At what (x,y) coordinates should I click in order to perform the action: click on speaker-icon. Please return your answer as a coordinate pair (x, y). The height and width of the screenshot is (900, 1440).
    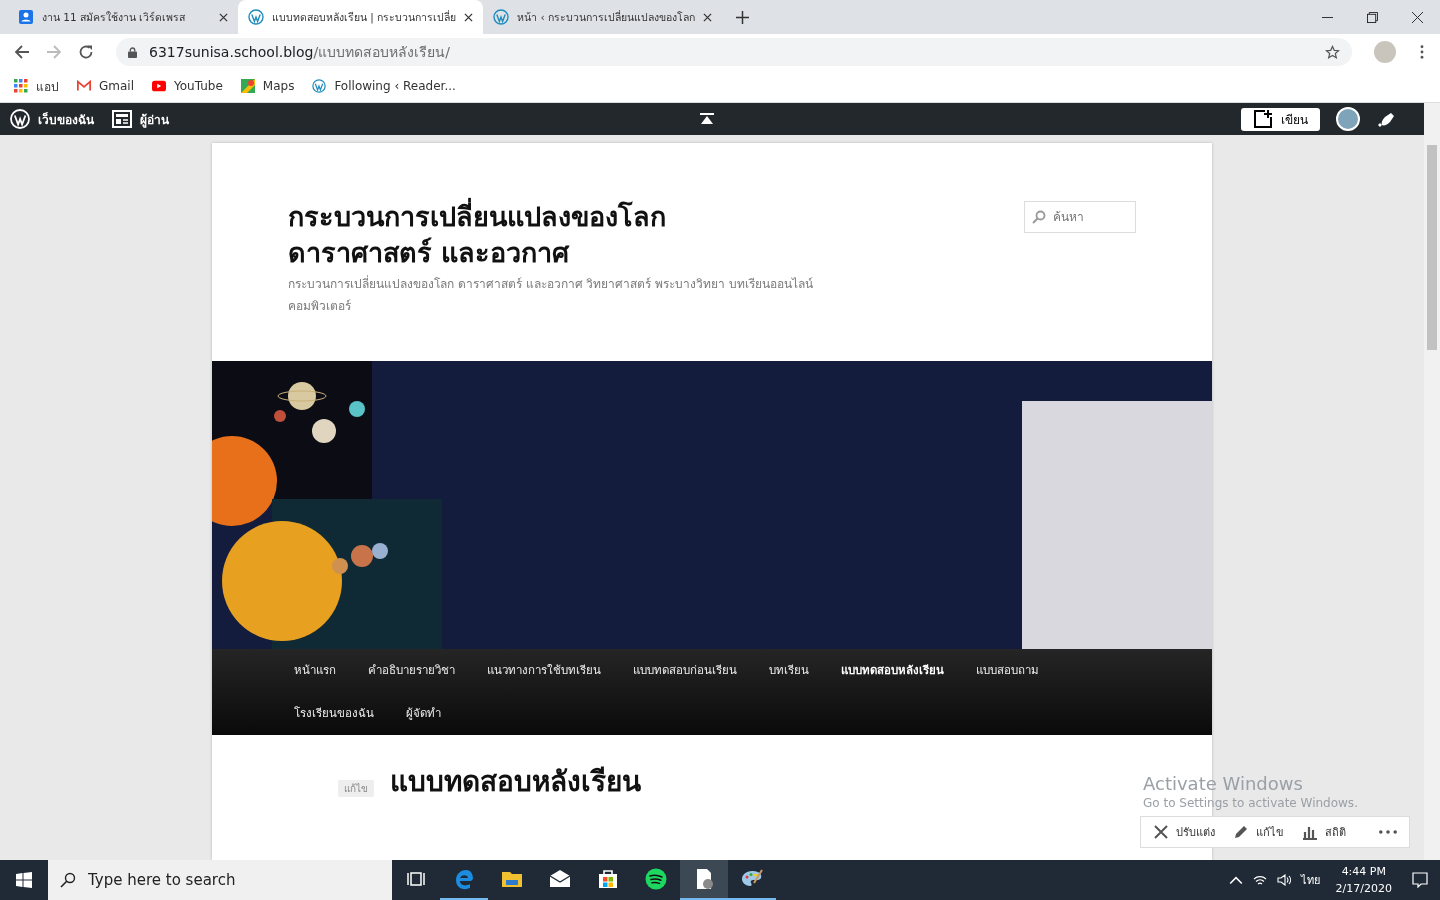
    Looking at the image, I should click on (1283, 880).